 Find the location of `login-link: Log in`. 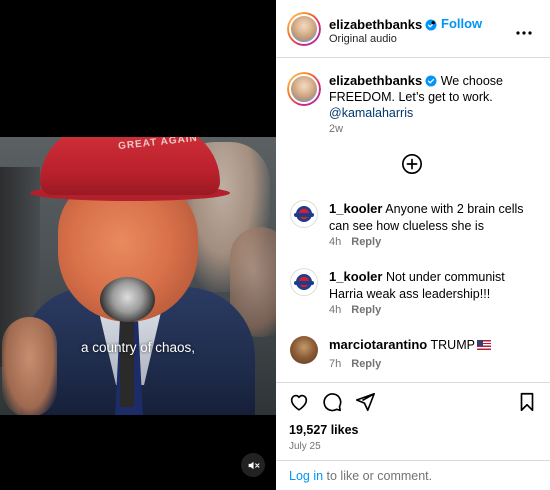

login-link: Log in is located at coordinates (306, 476).